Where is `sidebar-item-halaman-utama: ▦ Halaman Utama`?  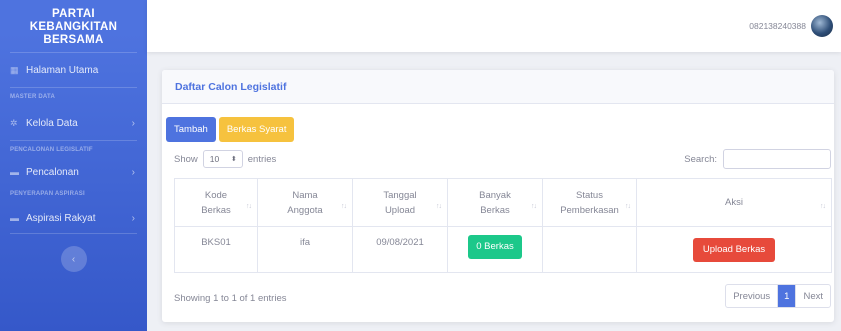
sidebar-item-halaman-utama: ▦ Halaman Utama is located at coordinates (73, 70).